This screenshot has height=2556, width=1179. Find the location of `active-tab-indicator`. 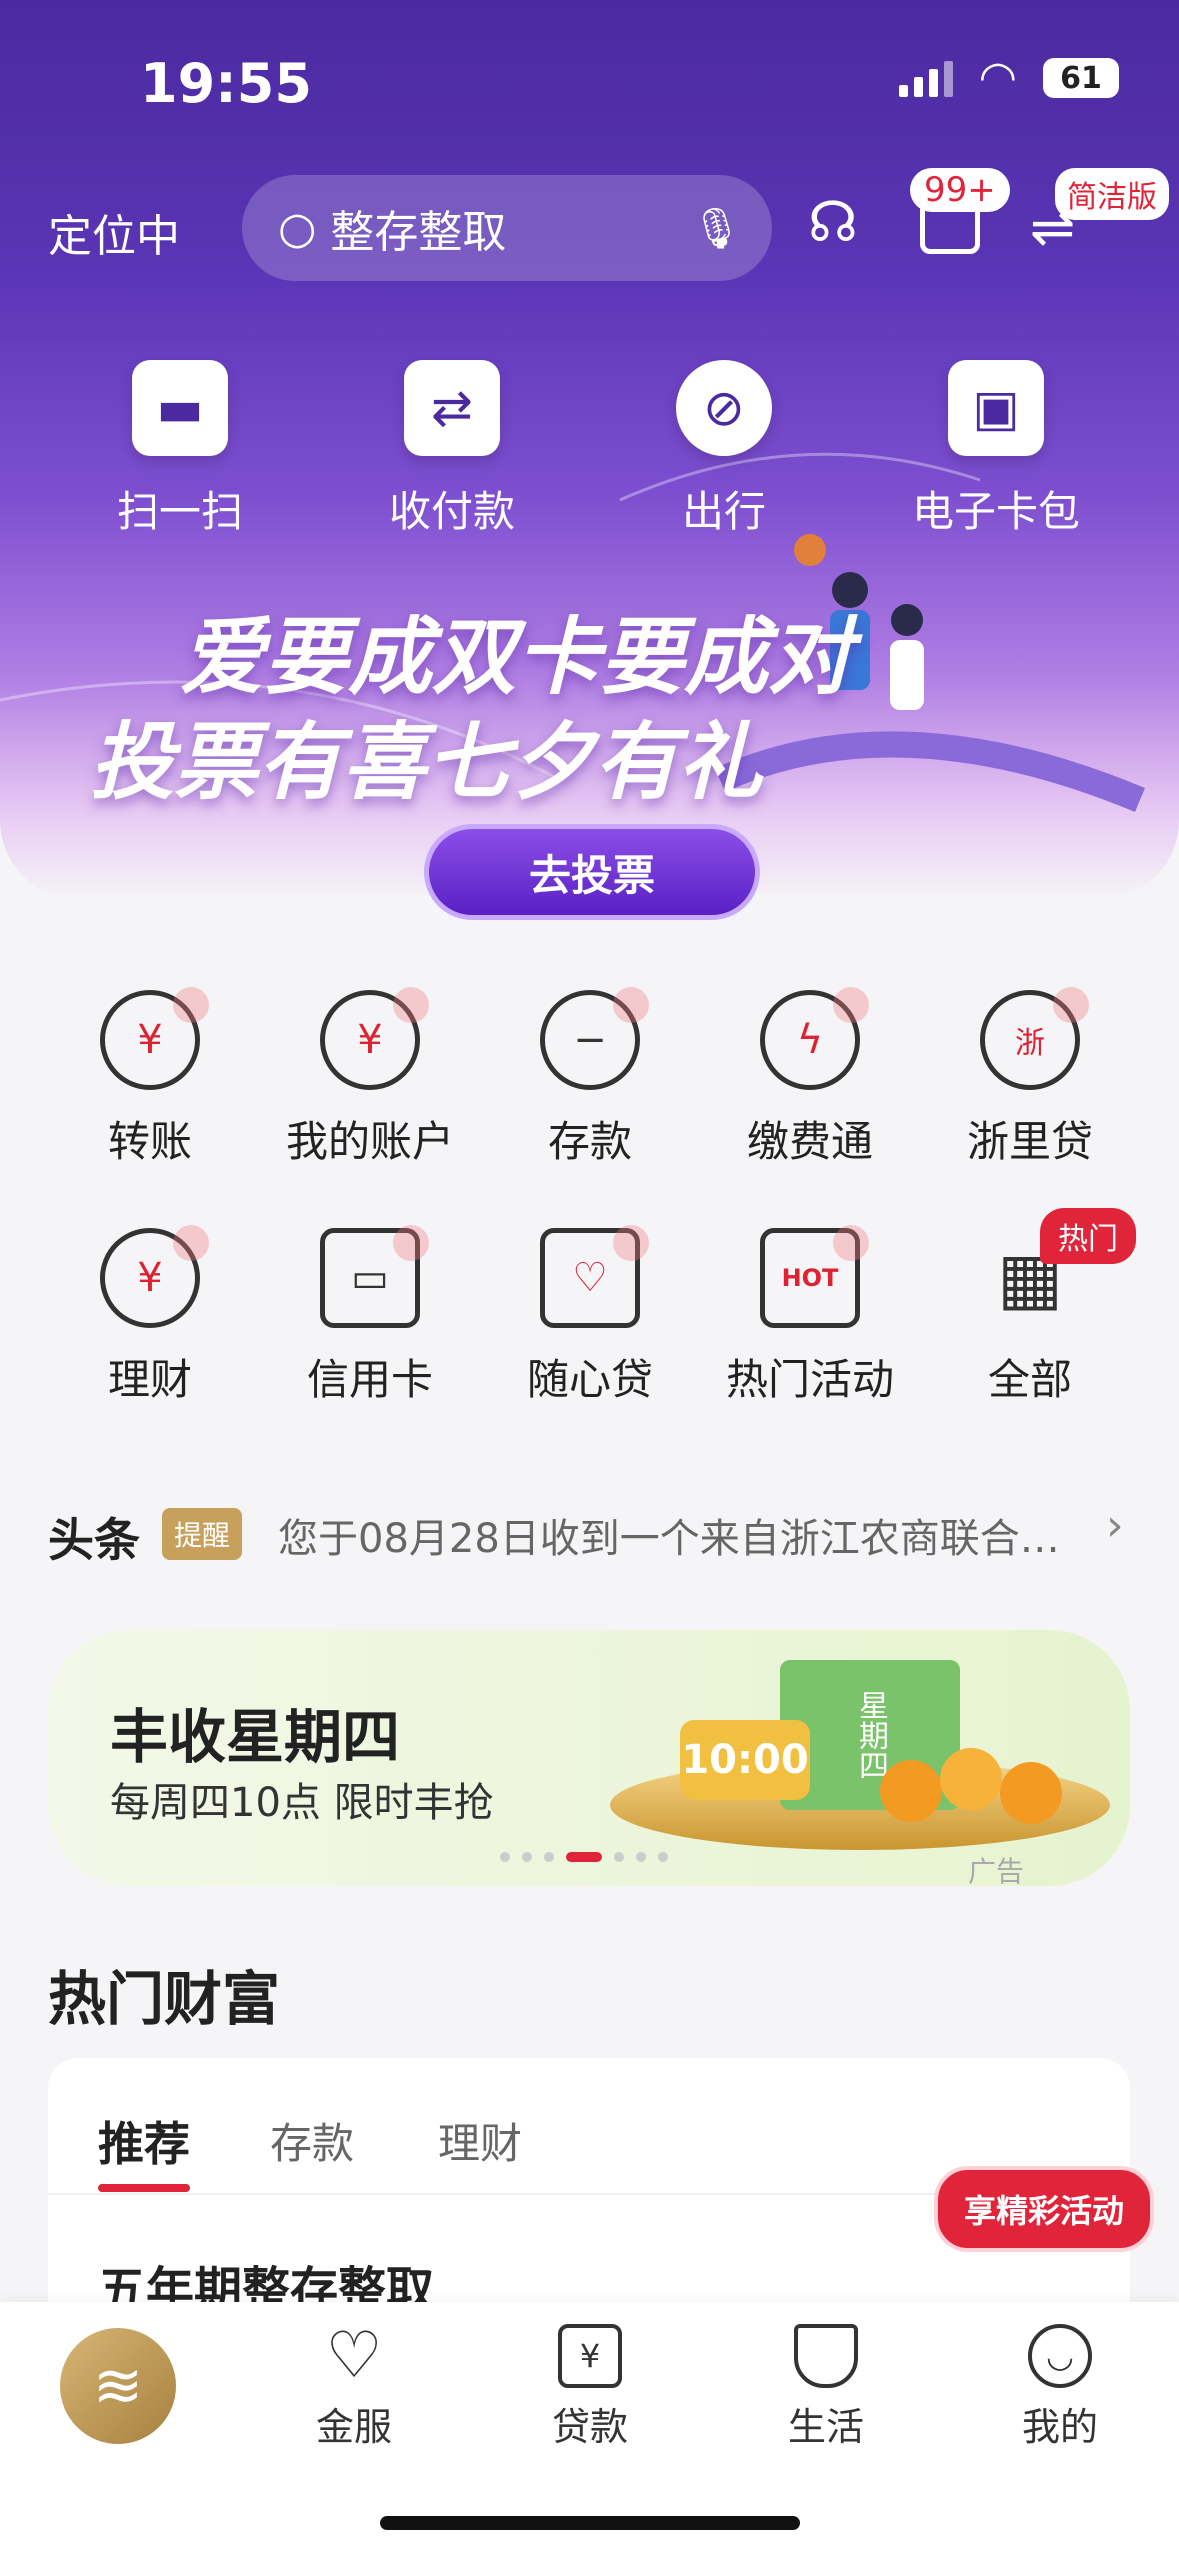

active-tab-indicator is located at coordinates (144, 2188).